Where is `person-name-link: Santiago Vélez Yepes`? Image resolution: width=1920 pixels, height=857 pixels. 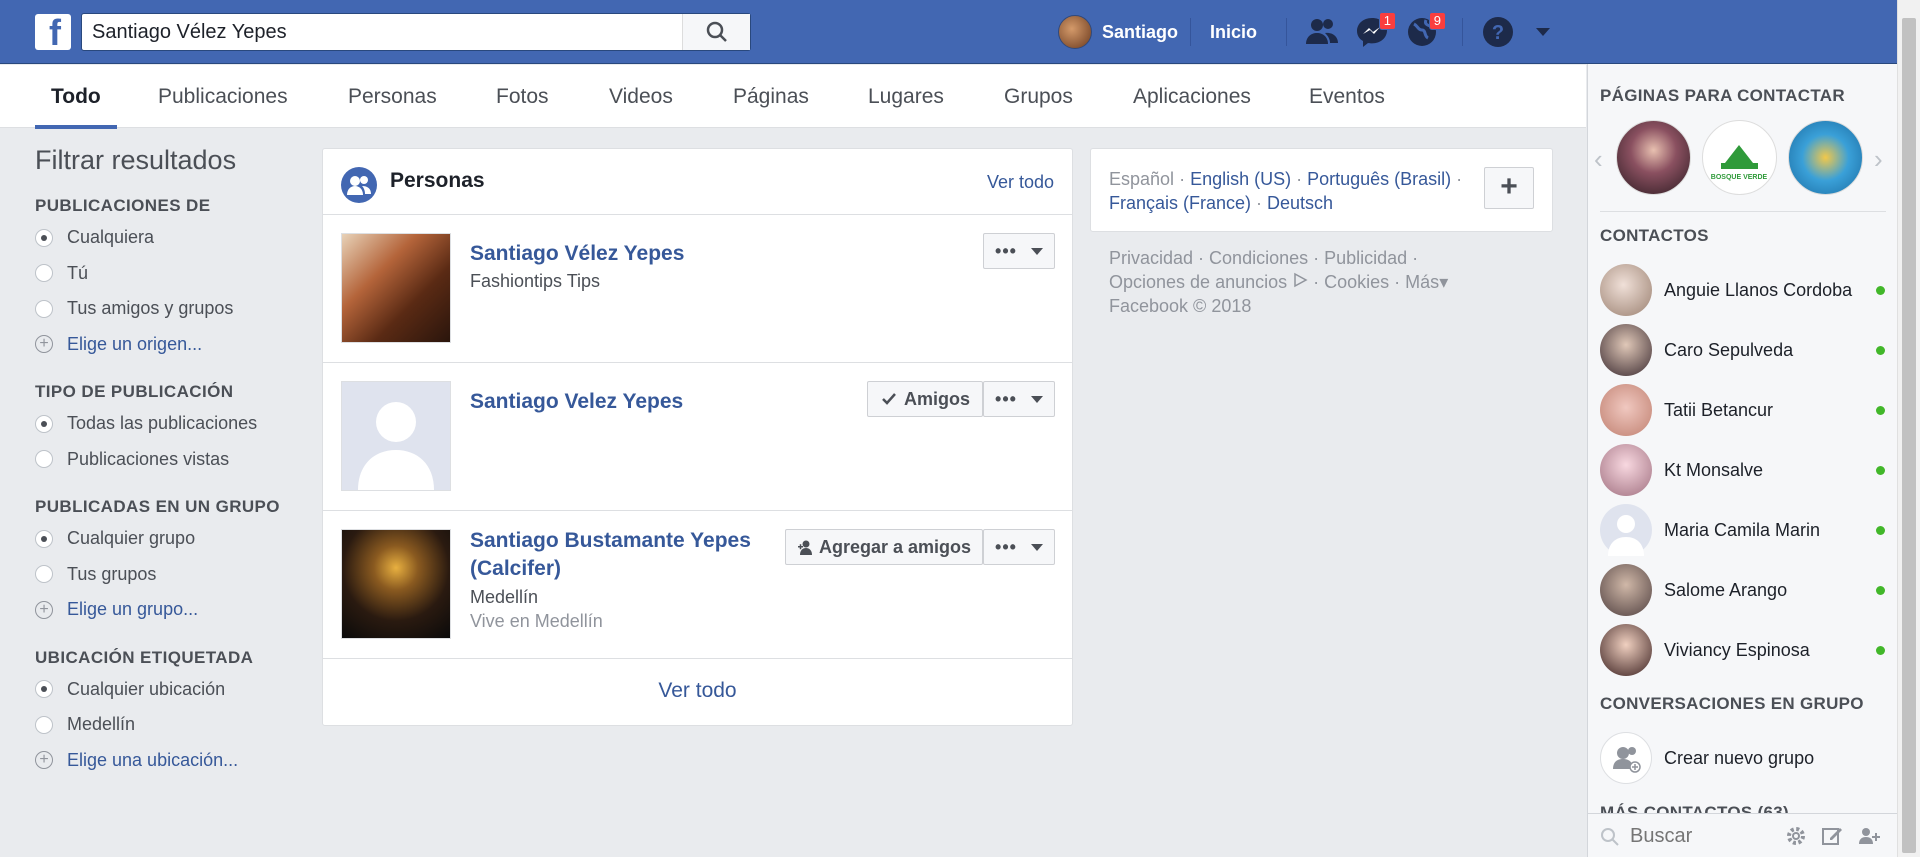 person-name-link: Santiago Vélez Yepes is located at coordinates (577, 254).